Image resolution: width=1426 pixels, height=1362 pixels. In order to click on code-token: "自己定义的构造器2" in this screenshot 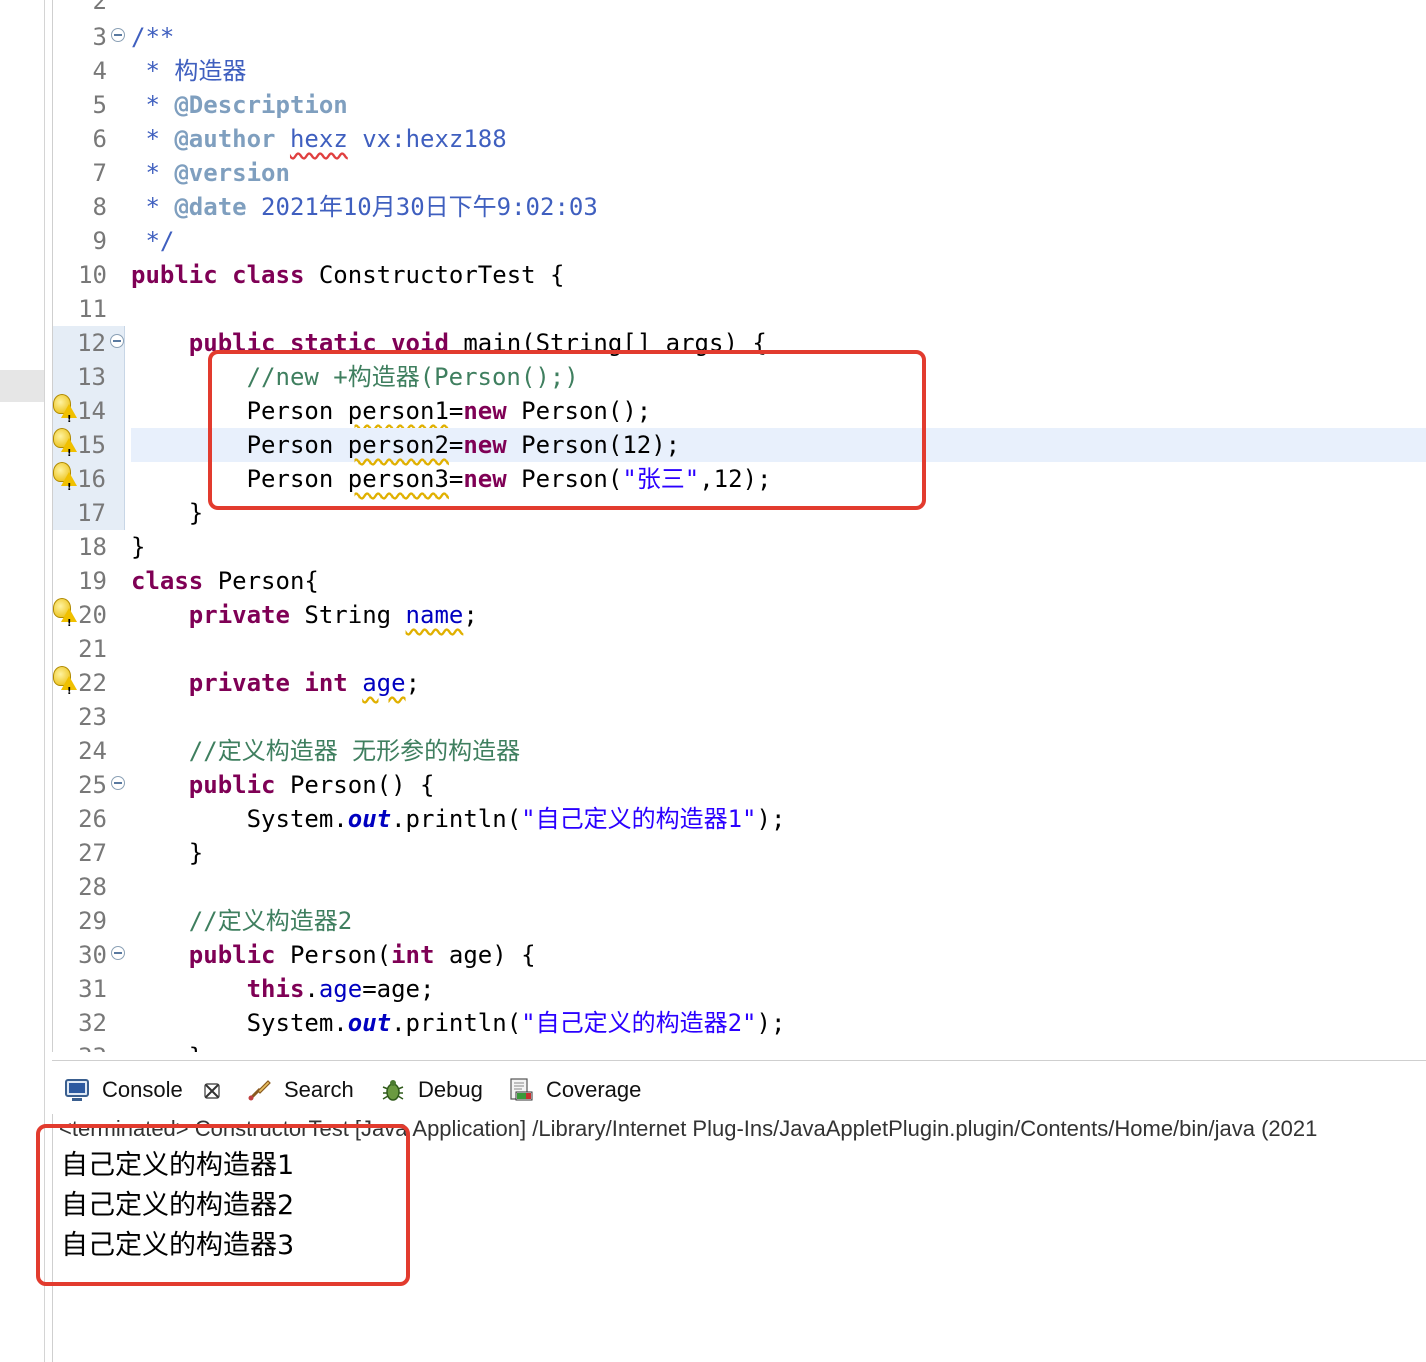, I will do `click(639, 1023)`.